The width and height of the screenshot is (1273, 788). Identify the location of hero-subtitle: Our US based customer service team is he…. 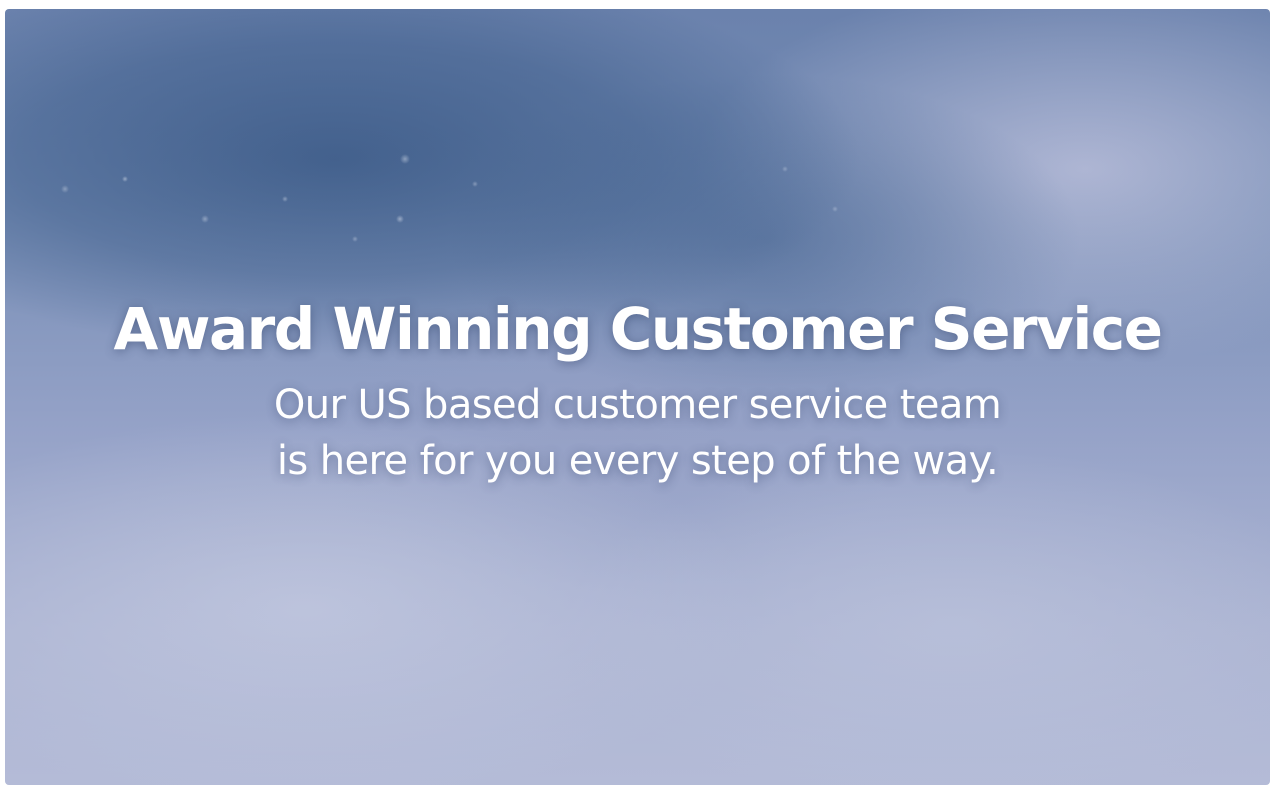
(637, 433).